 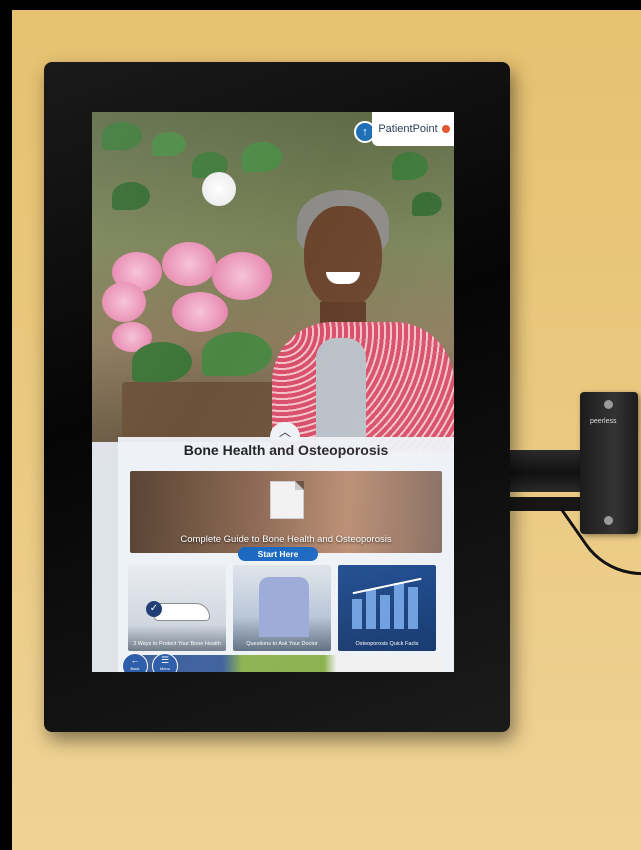 I want to click on tile-caption: Osteoporosis Quick Facts, so click(x=387, y=644).